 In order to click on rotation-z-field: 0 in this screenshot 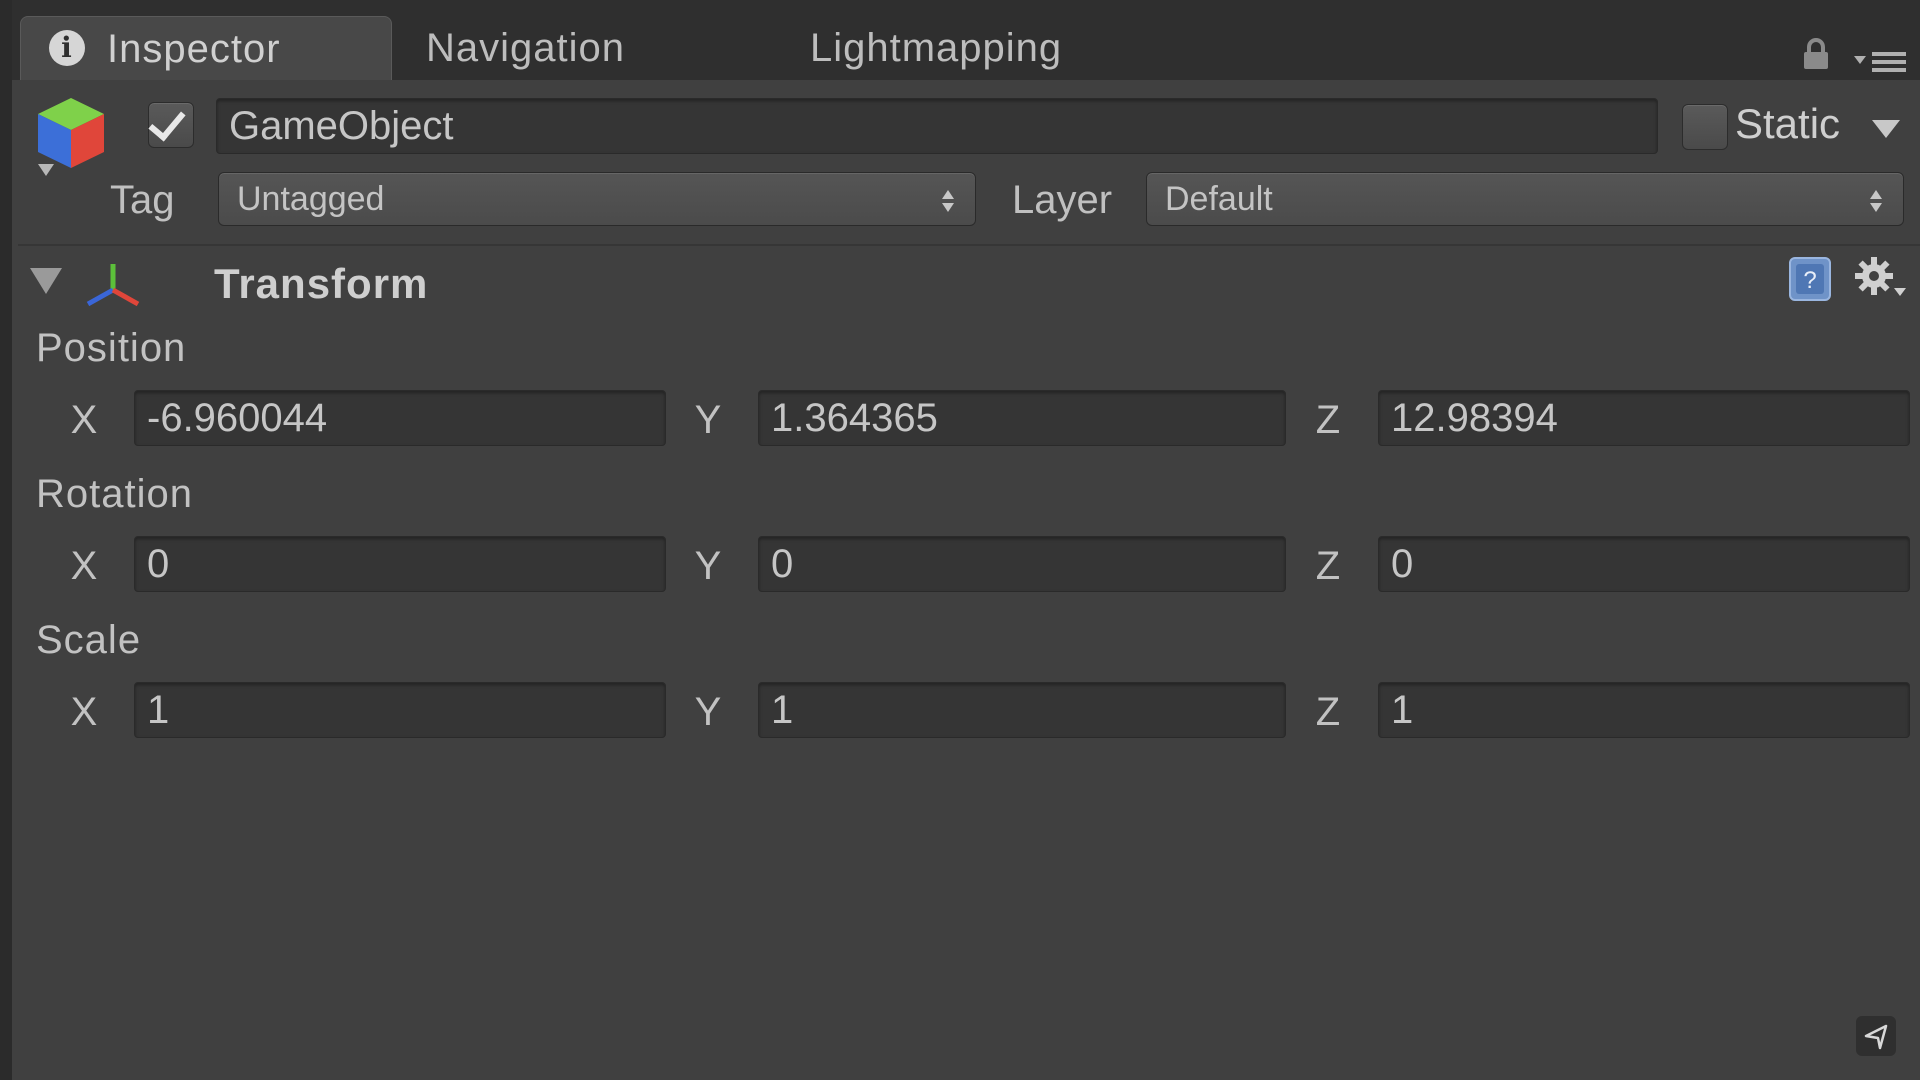, I will do `click(1644, 564)`.